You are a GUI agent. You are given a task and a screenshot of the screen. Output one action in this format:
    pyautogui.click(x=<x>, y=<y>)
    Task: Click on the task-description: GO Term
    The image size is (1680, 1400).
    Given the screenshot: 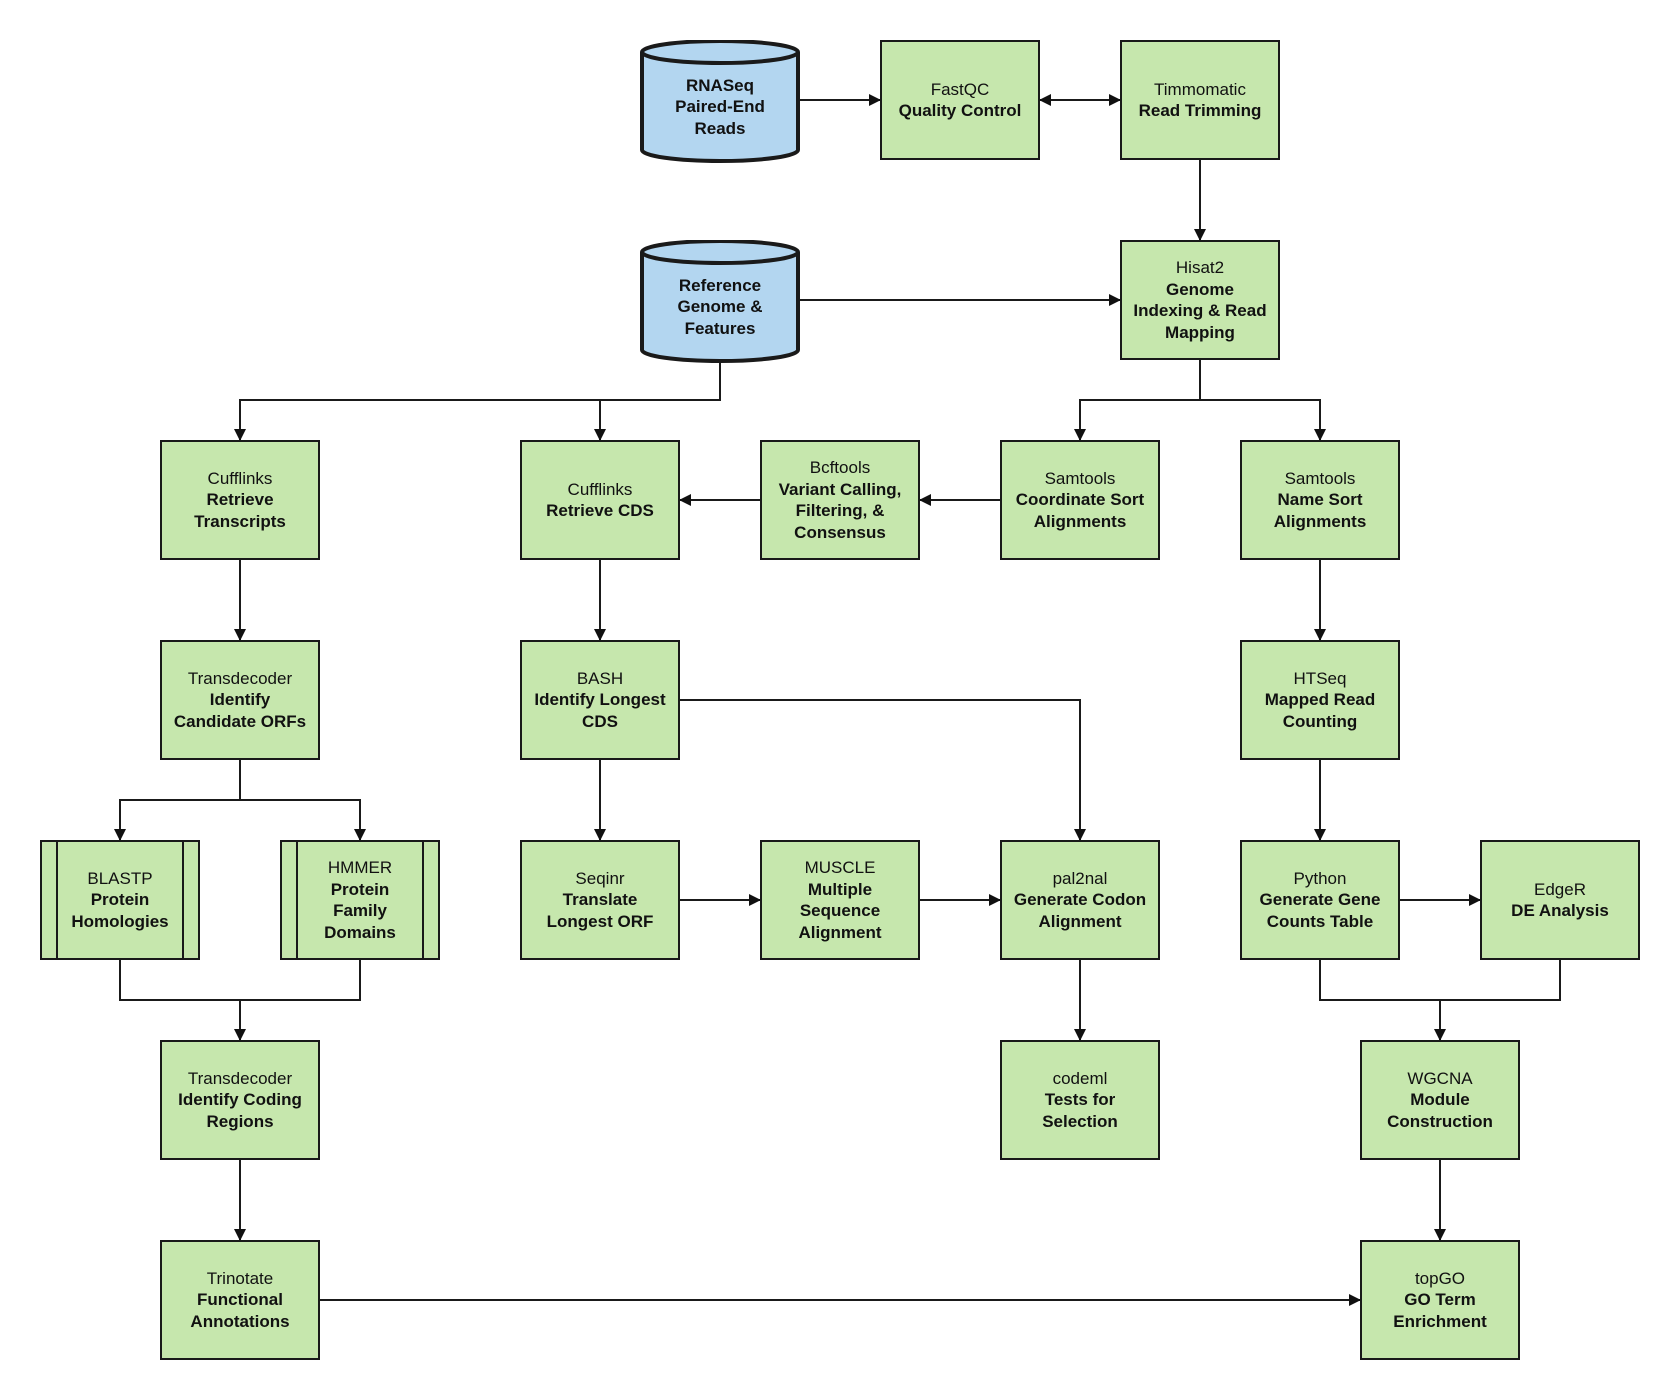 What is the action you would take?
    pyautogui.click(x=1440, y=1300)
    